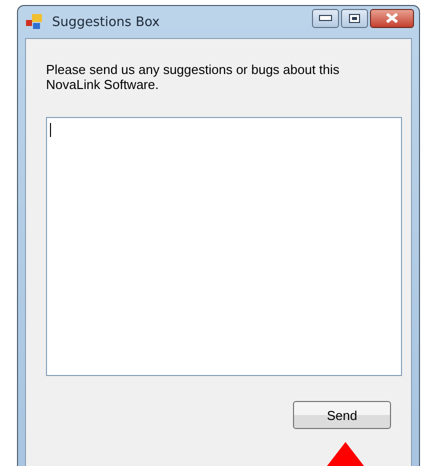 The height and width of the screenshot is (466, 426). I want to click on maximize-button, so click(354, 18).